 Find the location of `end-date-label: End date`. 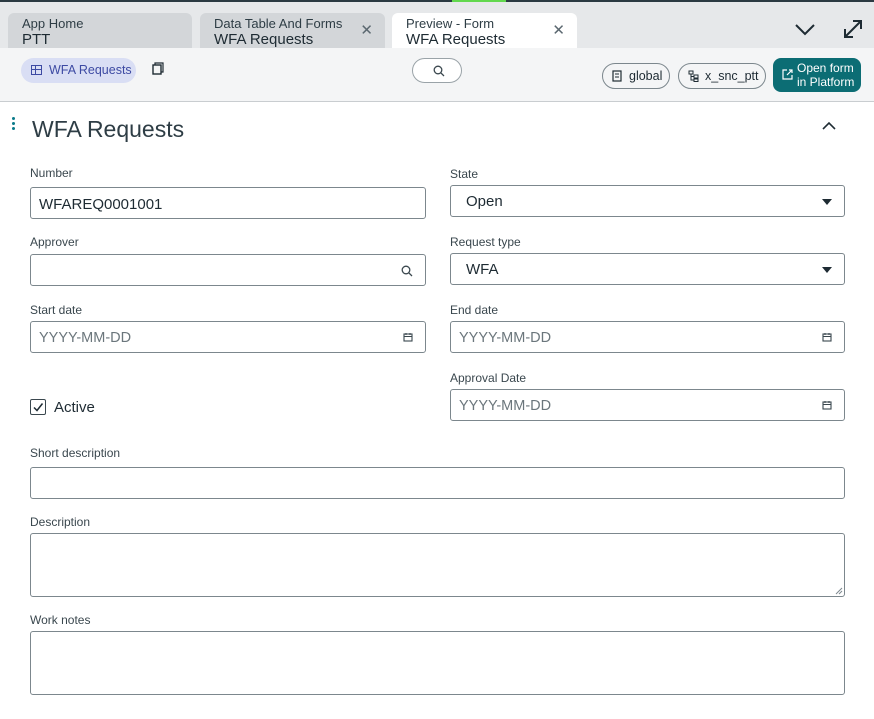

end-date-label: End date is located at coordinates (474, 310).